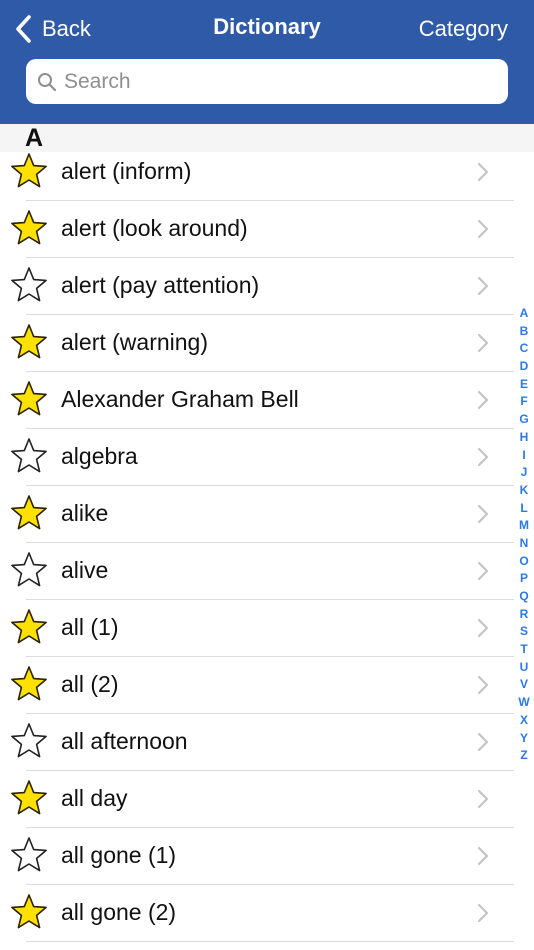 The height and width of the screenshot is (950, 534). Describe the element at coordinates (524, 668) in the screenshot. I see `index-letter: U` at that location.